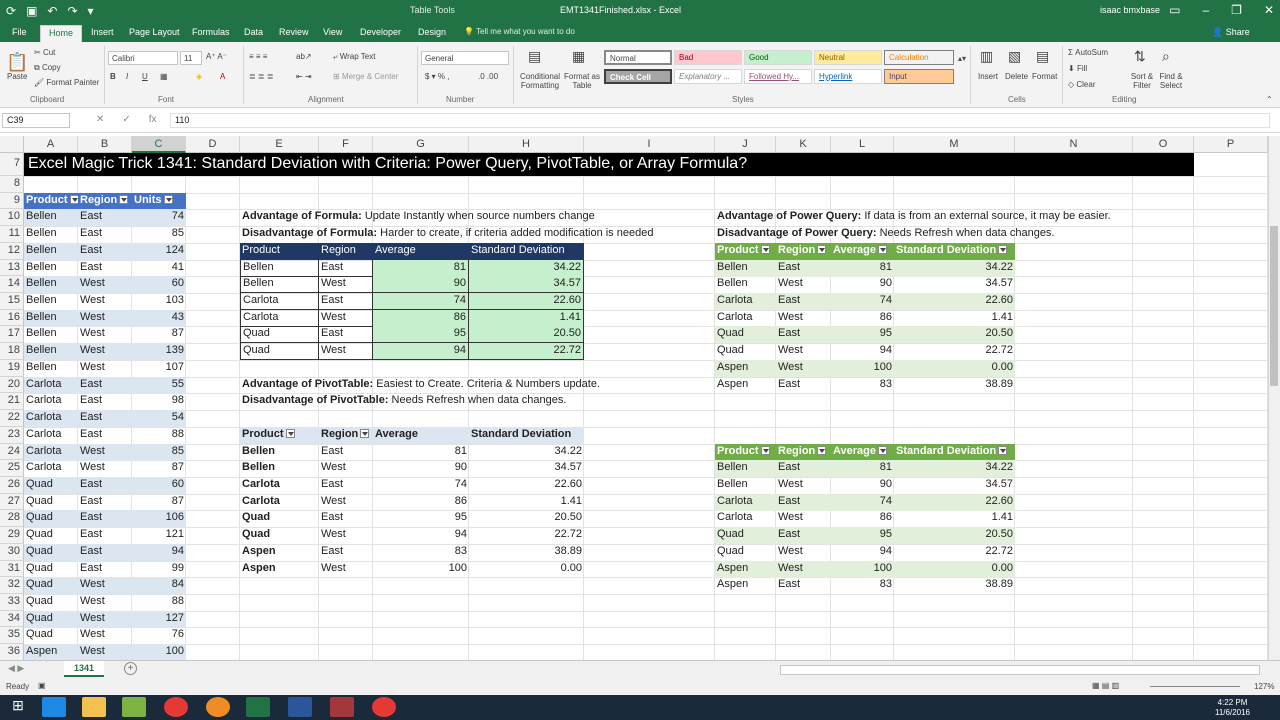 Image resolution: width=1280 pixels, height=720 pixels. I want to click on pq-cell: 20.50, so click(954, 335).